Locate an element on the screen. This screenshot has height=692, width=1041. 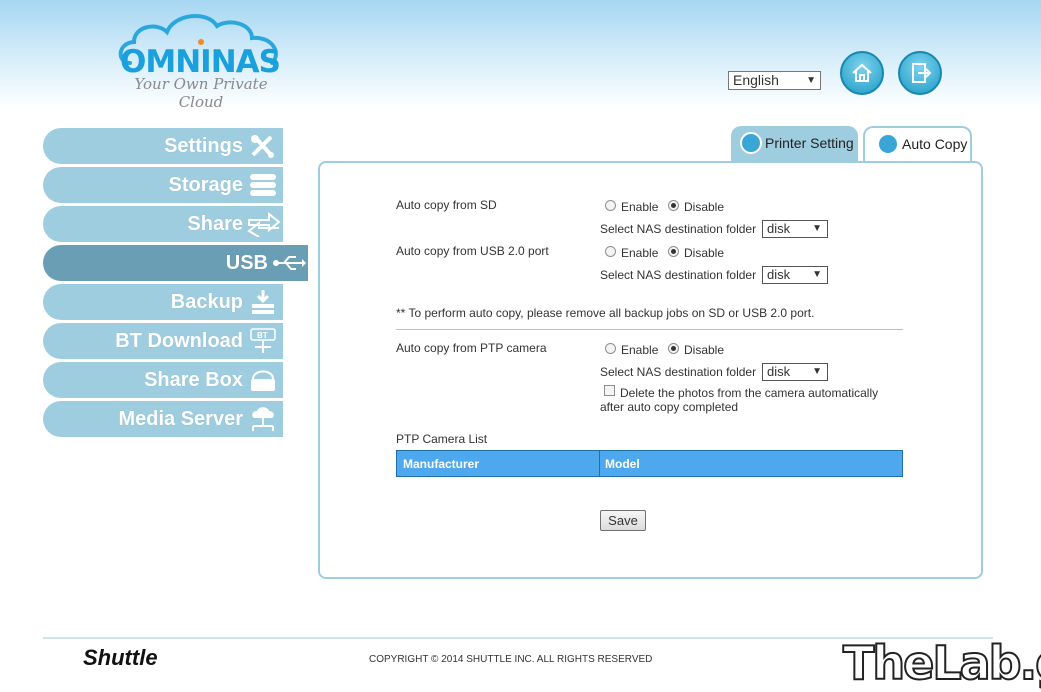
tab-printer-setting: Printer Setting is located at coordinates (794, 144).